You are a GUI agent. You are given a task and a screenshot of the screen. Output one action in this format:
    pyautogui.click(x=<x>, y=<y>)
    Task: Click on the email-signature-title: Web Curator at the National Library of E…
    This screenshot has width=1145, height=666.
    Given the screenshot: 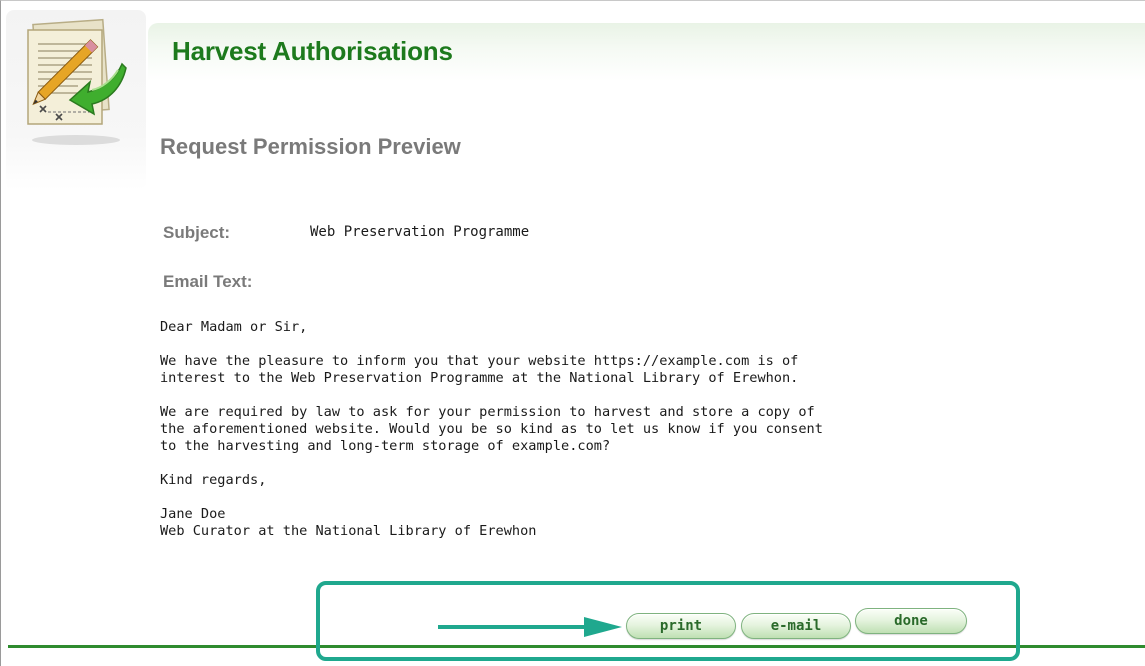 What is the action you would take?
    pyautogui.click(x=348, y=531)
    